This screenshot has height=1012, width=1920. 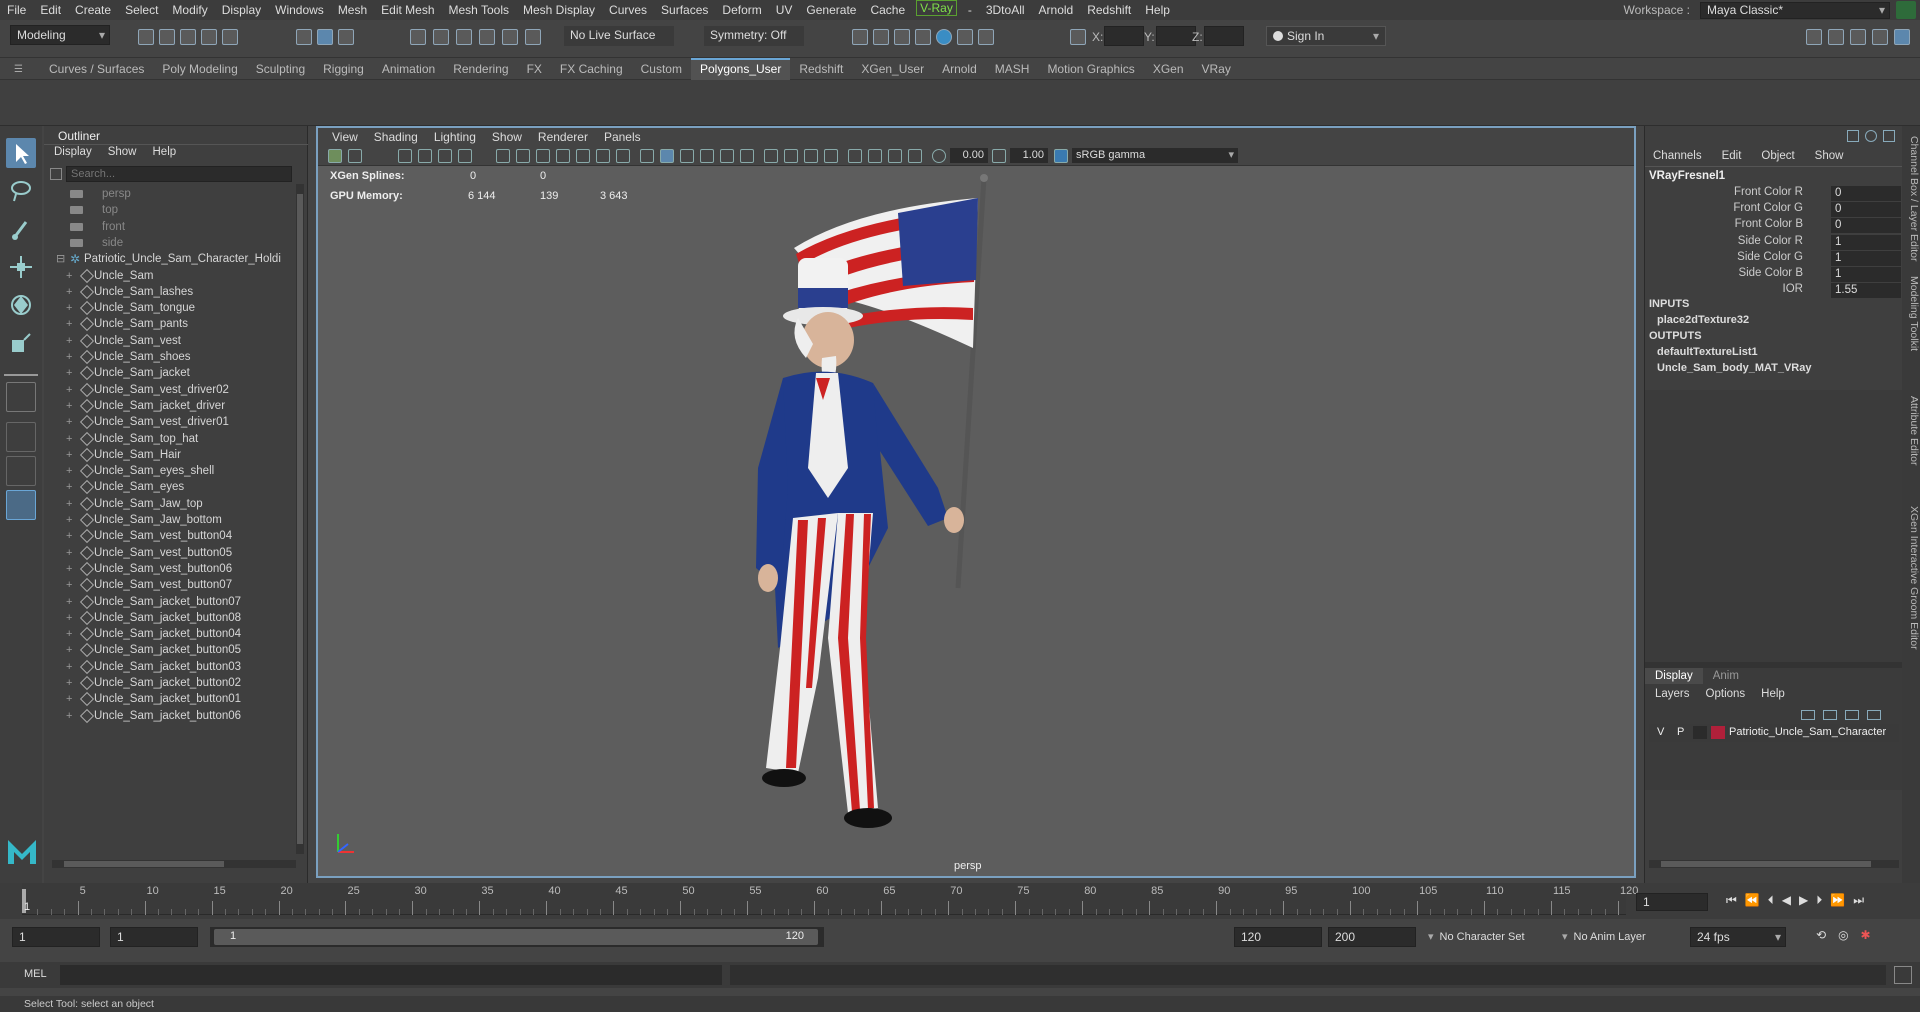 What do you see at coordinates (179, 174) in the screenshot?
I see `outliner-search-input` at bounding box center [179, 174].